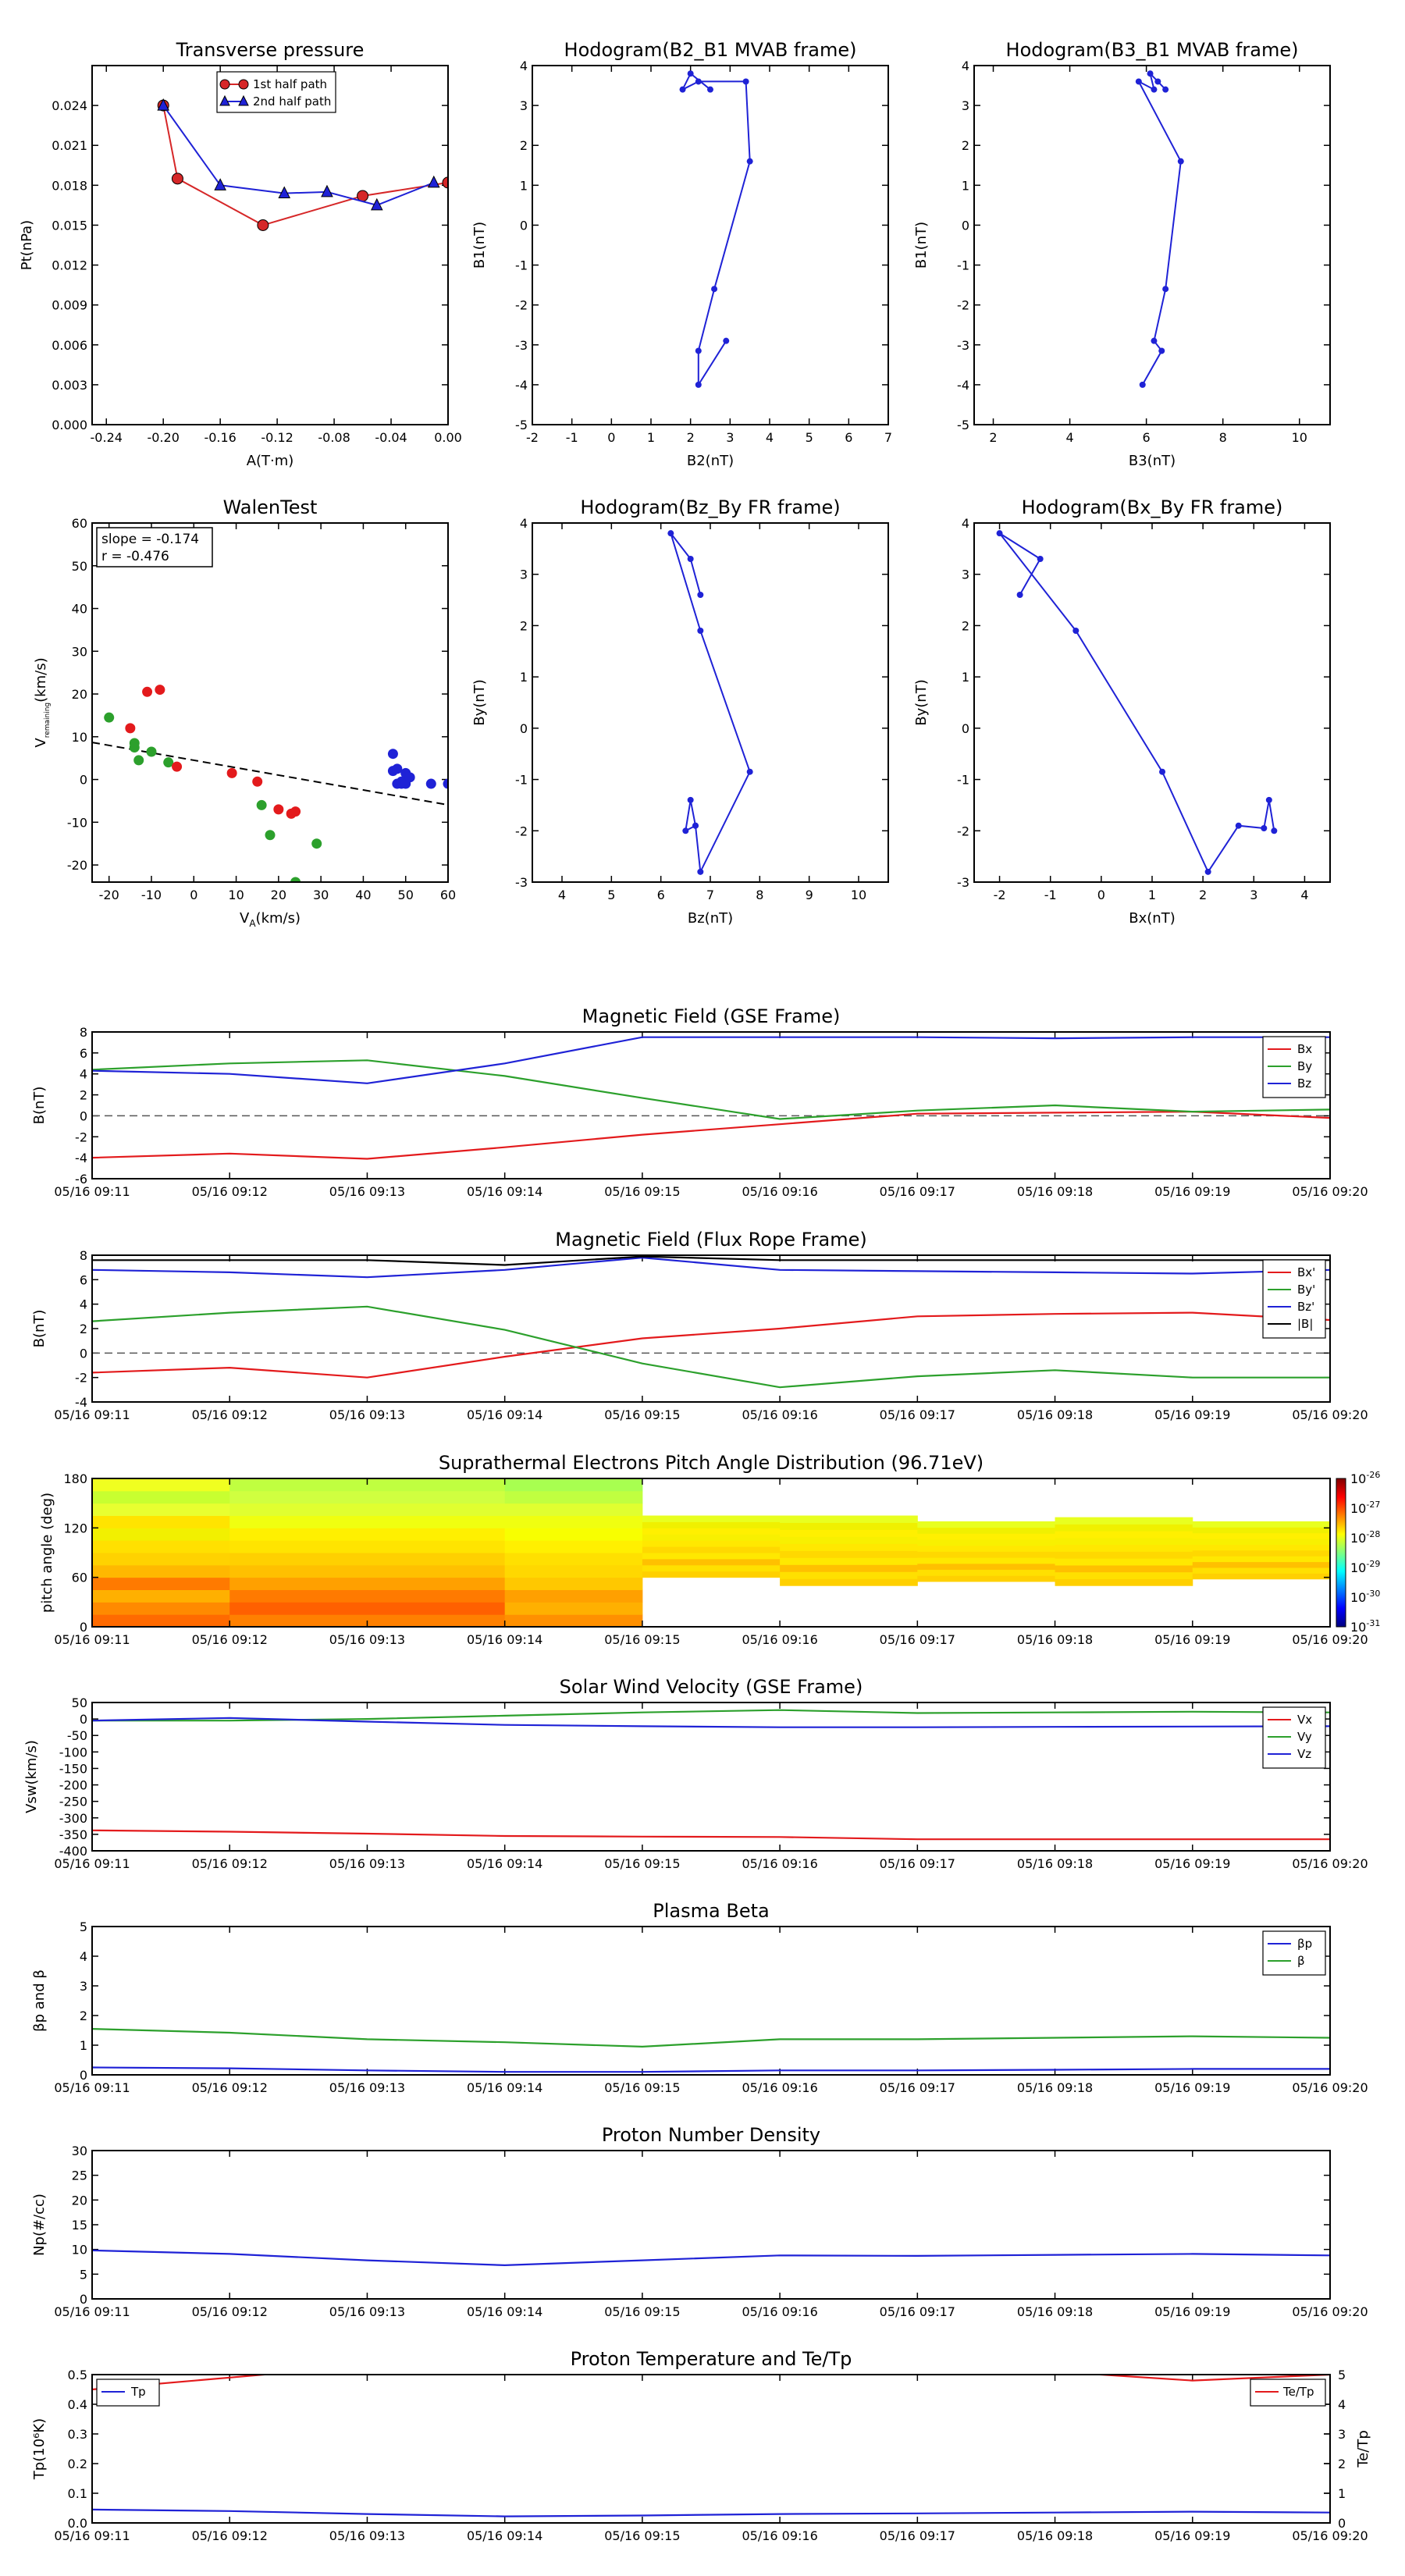  Describe the element at coordinates (917, 2311) in the screenshot. I see `np-xtick-label: 05/16 09:17` at that location.